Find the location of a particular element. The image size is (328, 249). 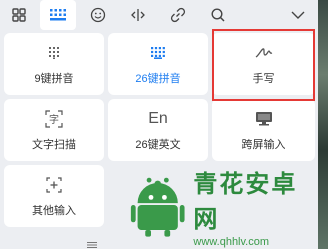

watermark-text: 青花安卓网 www.qhhlv.com is located at coordinates (255, 206).